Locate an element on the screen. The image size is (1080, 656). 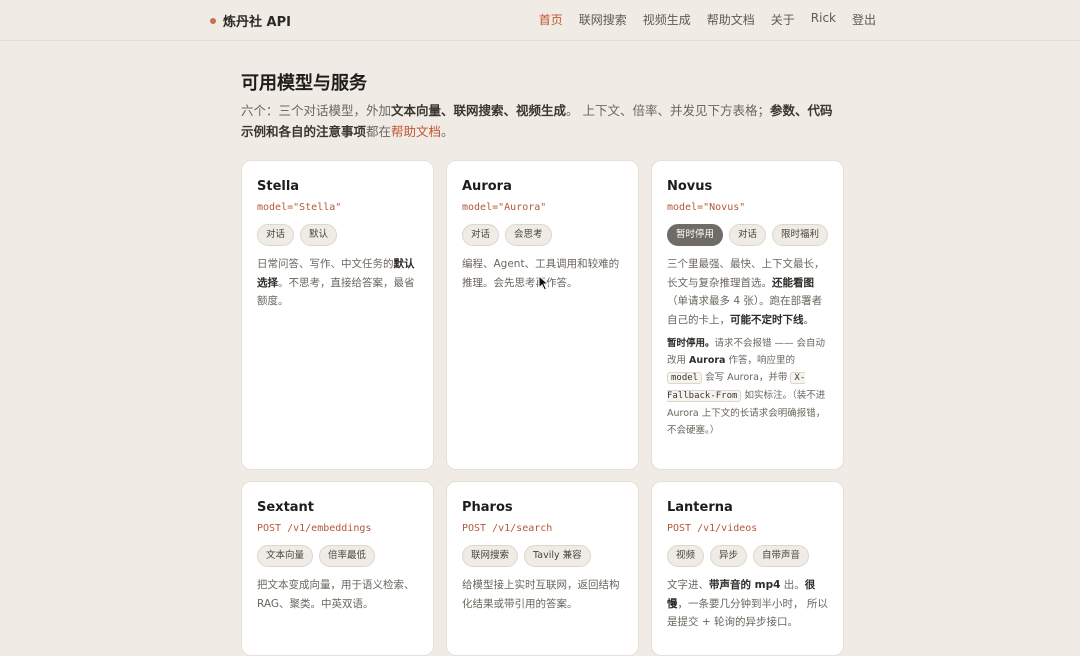
tag-web-search: 联网搜索 is located at coordinates (490, 556).